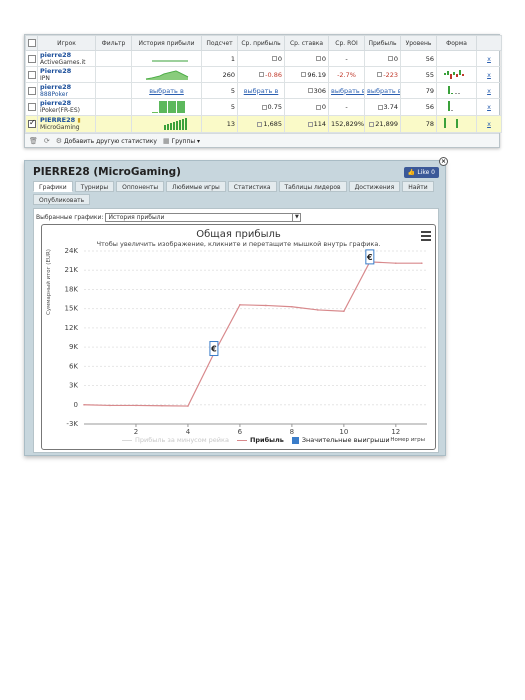  What do you see at coordinates (66, 121) in the screenshot?
I see `player-name: PIERRE28 ▮` at bounding box center [66, 121].